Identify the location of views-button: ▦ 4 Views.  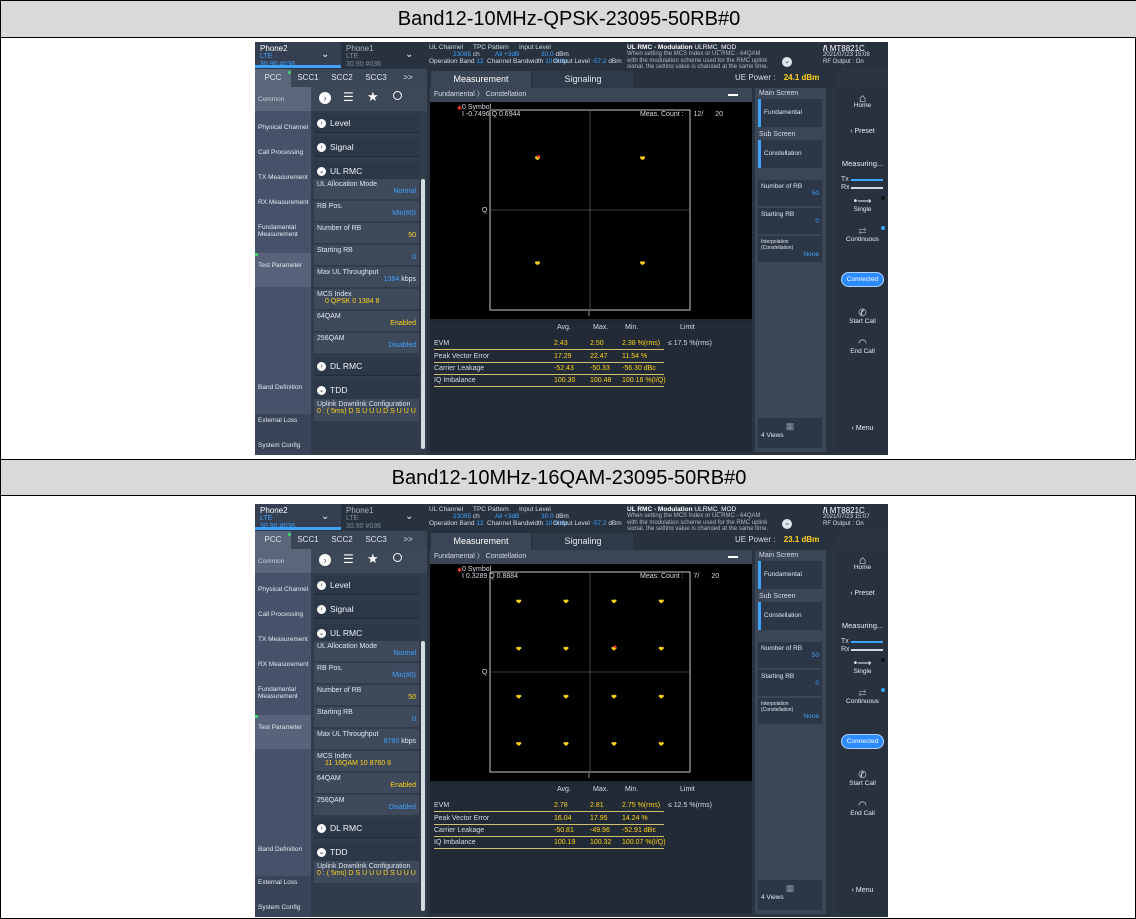
(790, 433).